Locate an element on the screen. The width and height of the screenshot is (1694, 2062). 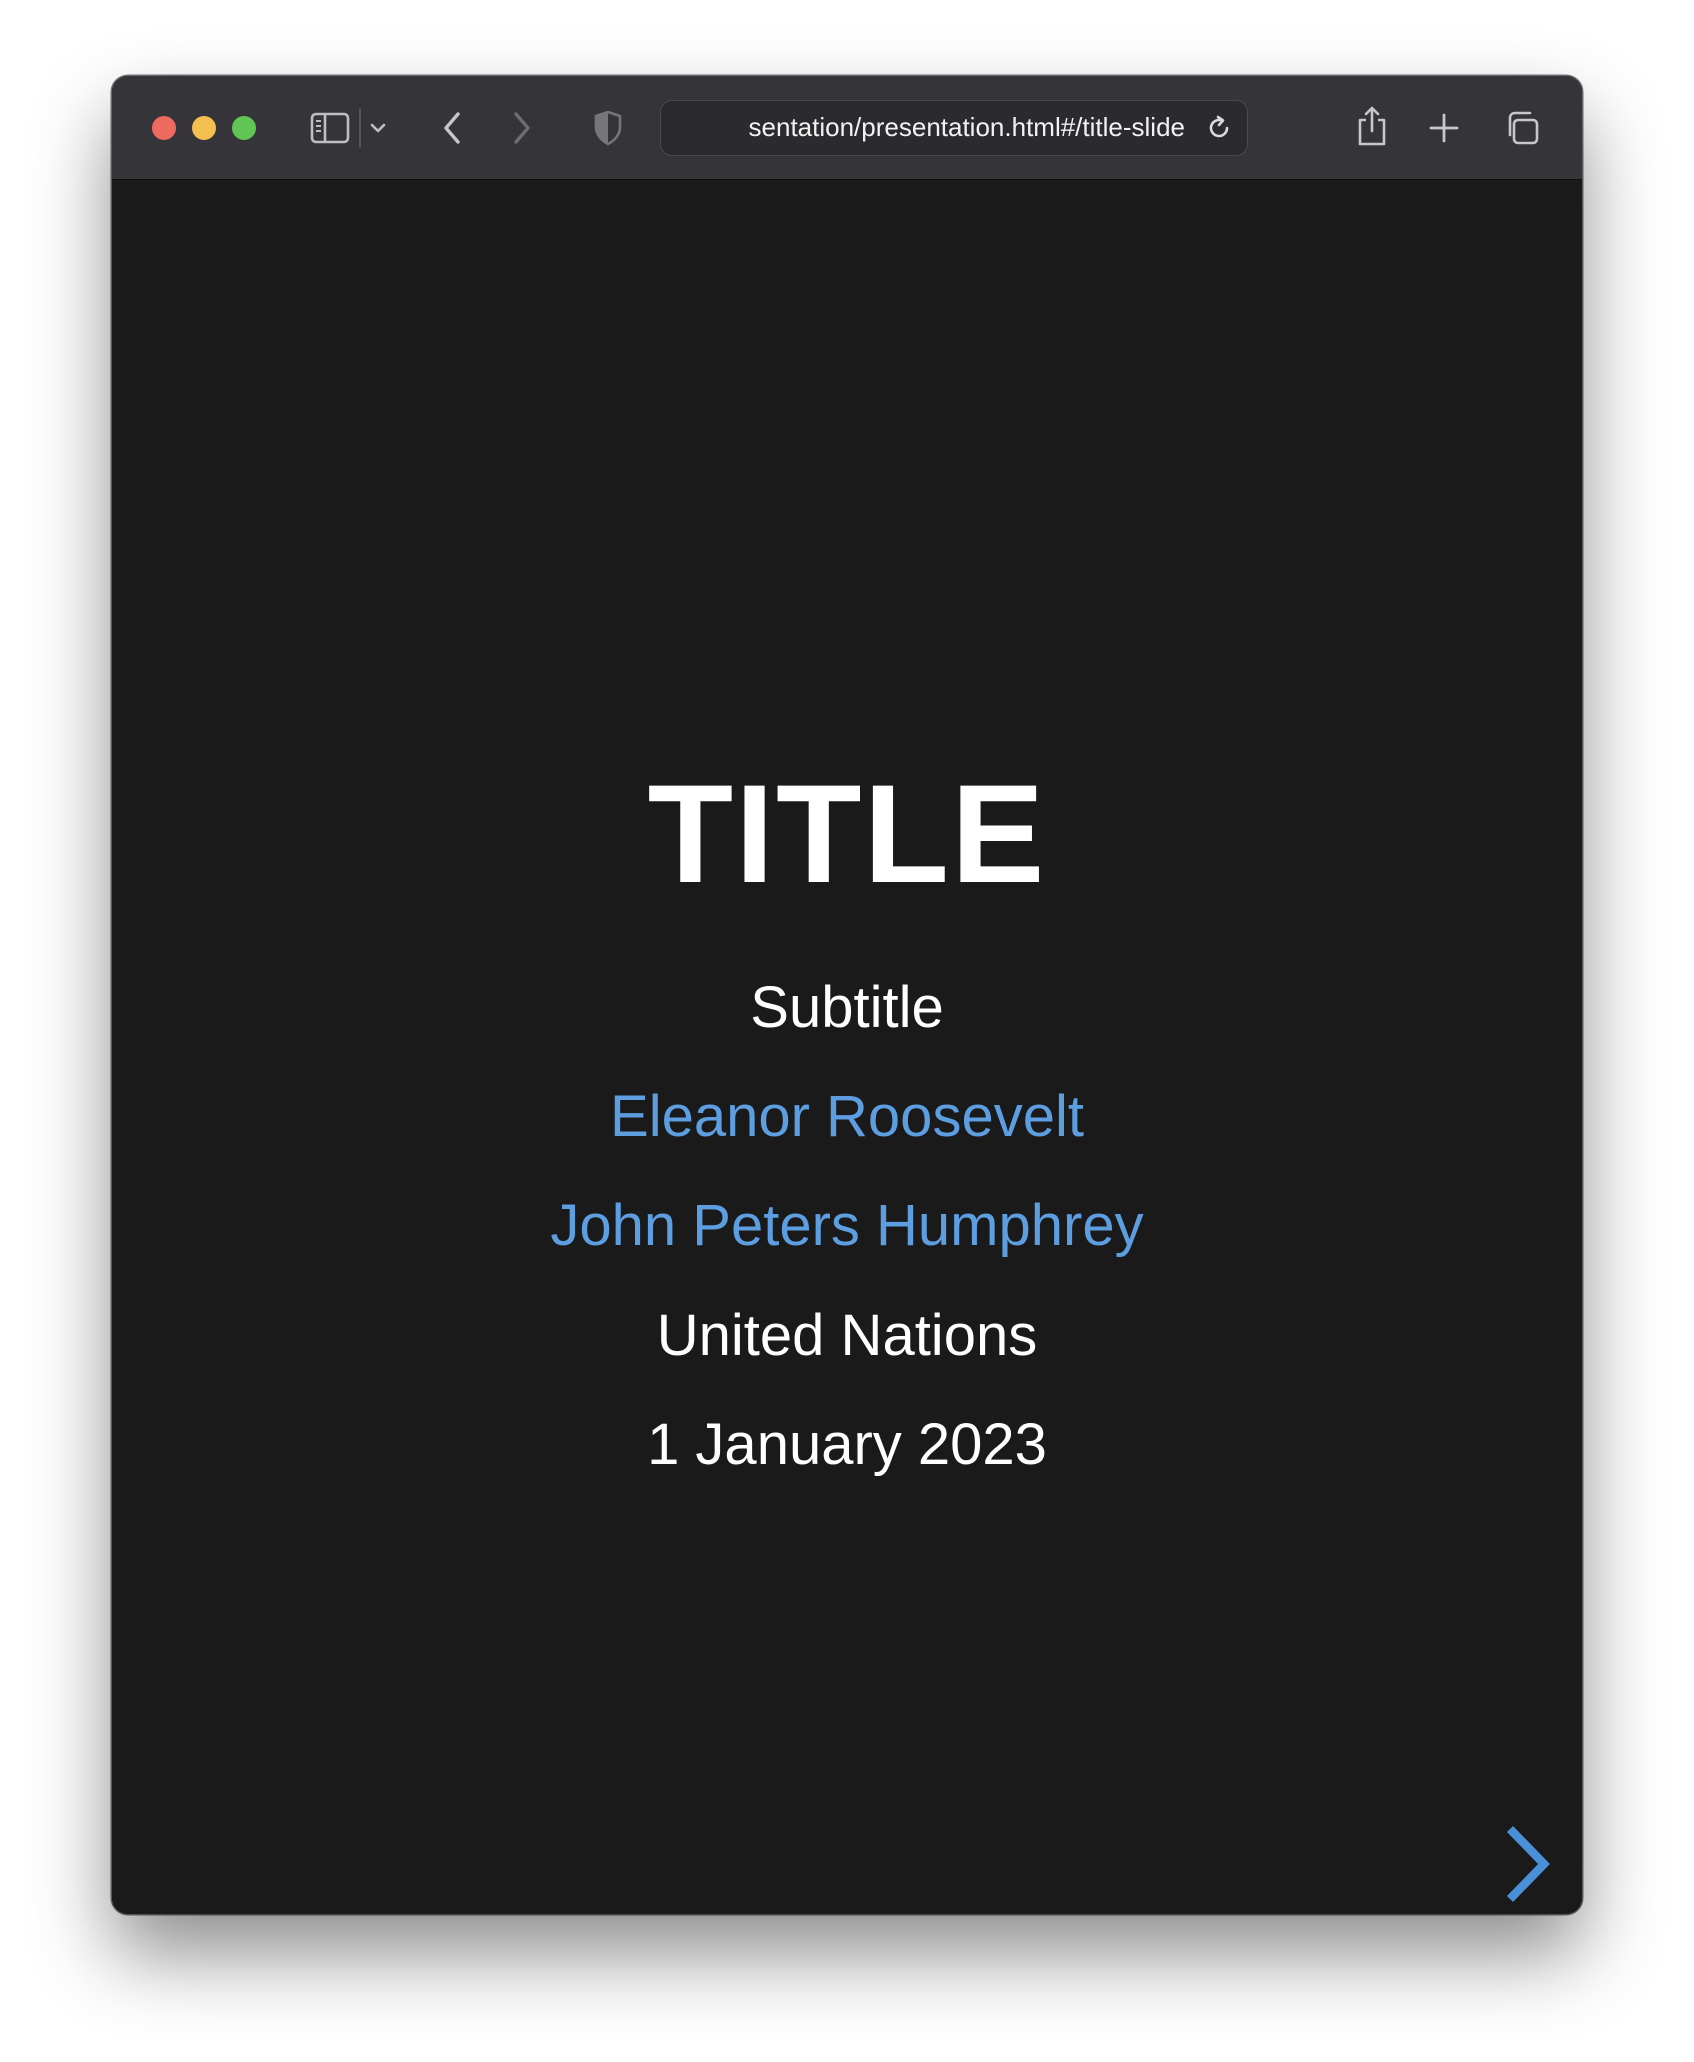
toolbar-divider is located at coordinates (360, 128).